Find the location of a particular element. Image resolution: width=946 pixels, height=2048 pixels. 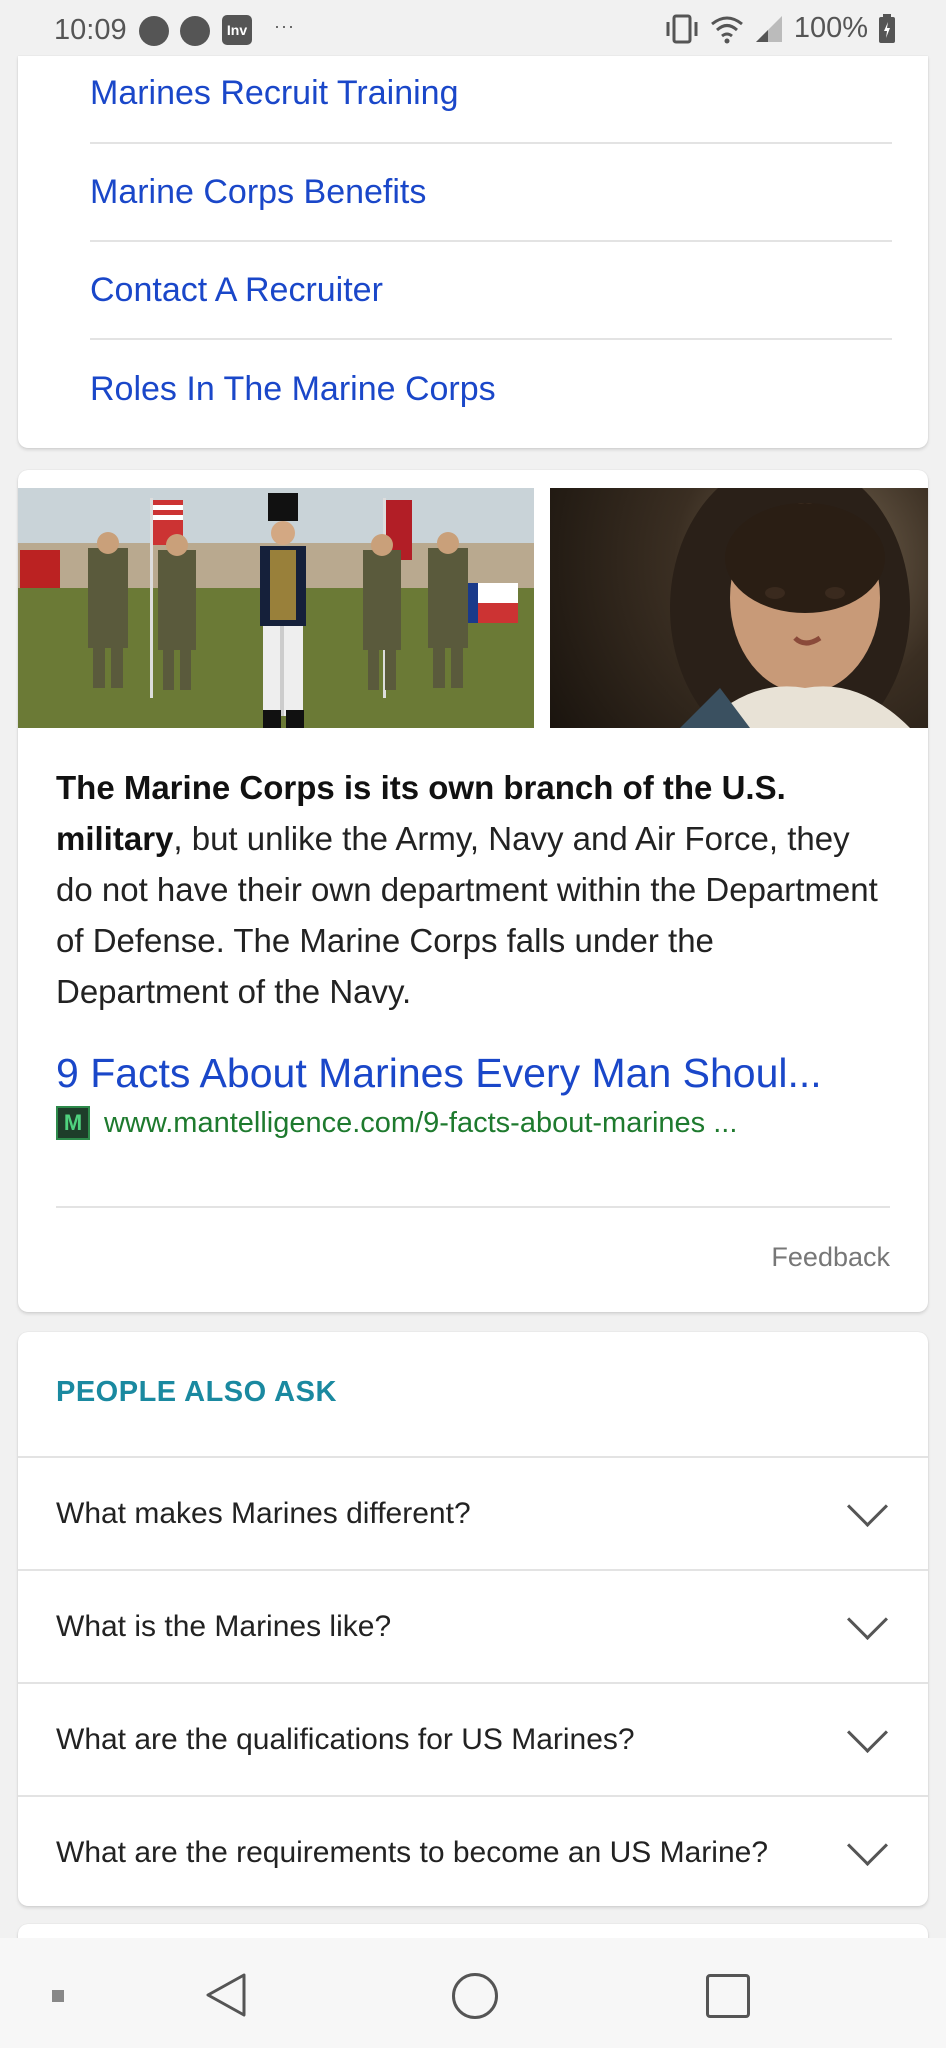

app-notification-icon: Inv is located at coordinates (237, 30).